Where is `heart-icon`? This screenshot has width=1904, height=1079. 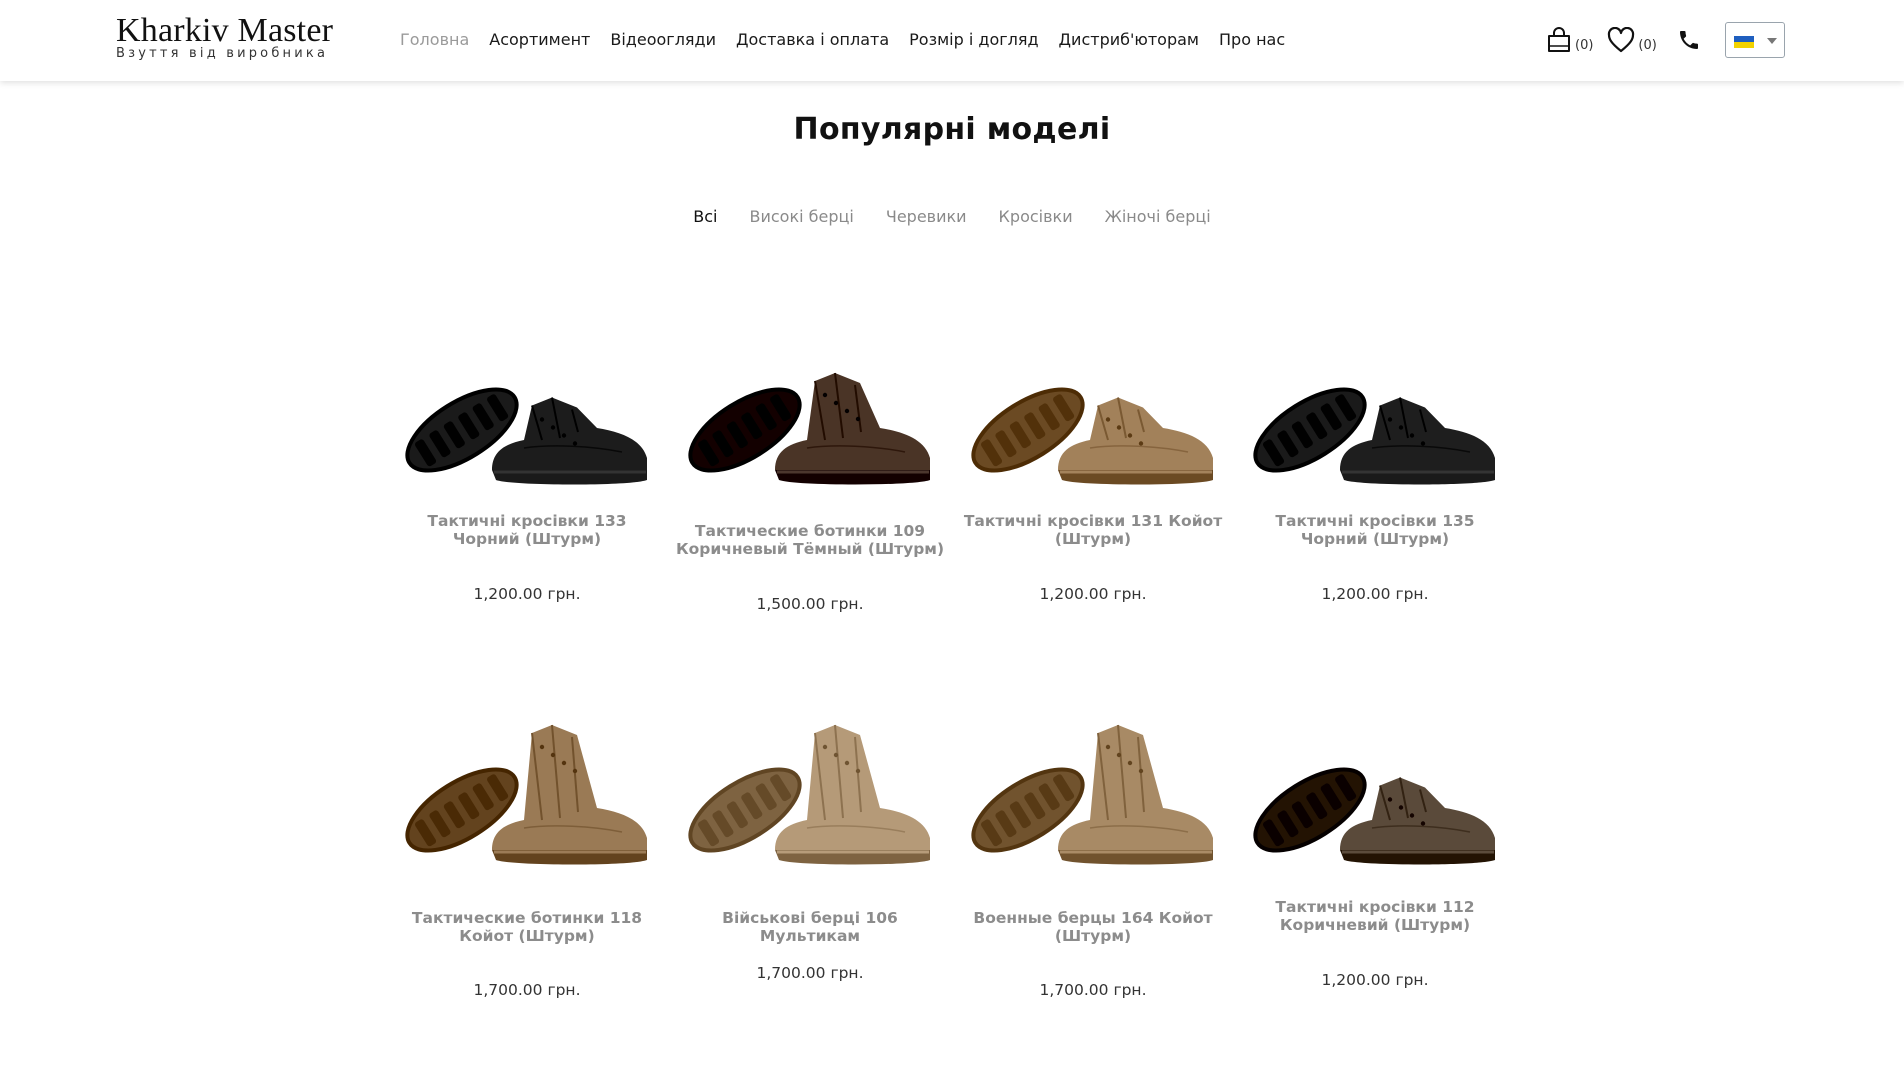
heart-icon is located at coordinates (1621, 40).